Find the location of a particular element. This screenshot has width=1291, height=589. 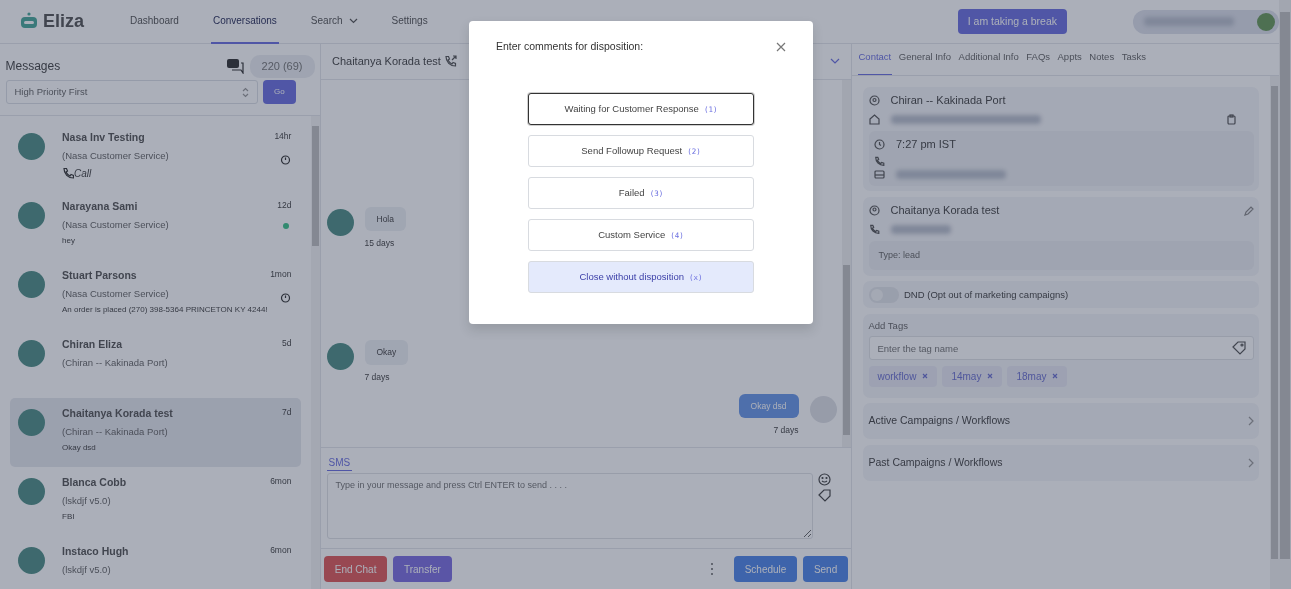

location-name: Chiran -- Kakinada Port is located at coordinates (948, 101).